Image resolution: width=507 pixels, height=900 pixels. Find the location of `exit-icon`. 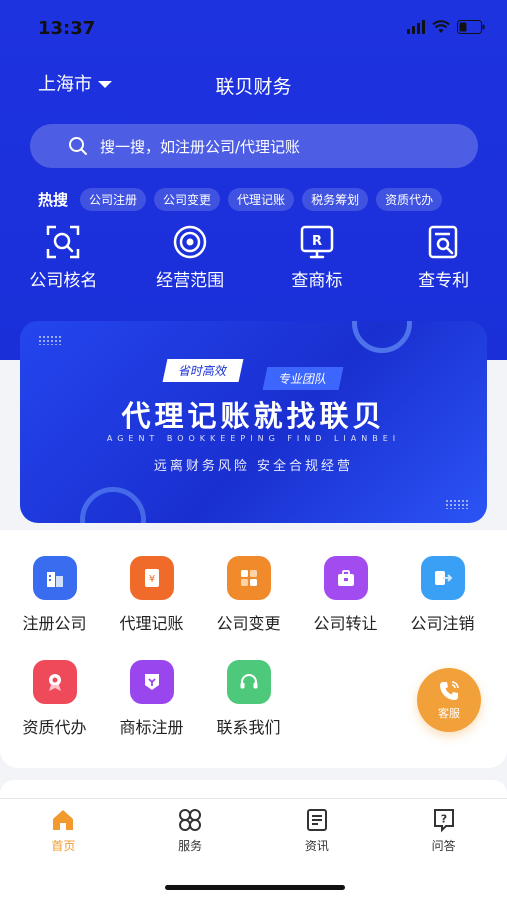

exit-icon is located at coordinates (442, 578).